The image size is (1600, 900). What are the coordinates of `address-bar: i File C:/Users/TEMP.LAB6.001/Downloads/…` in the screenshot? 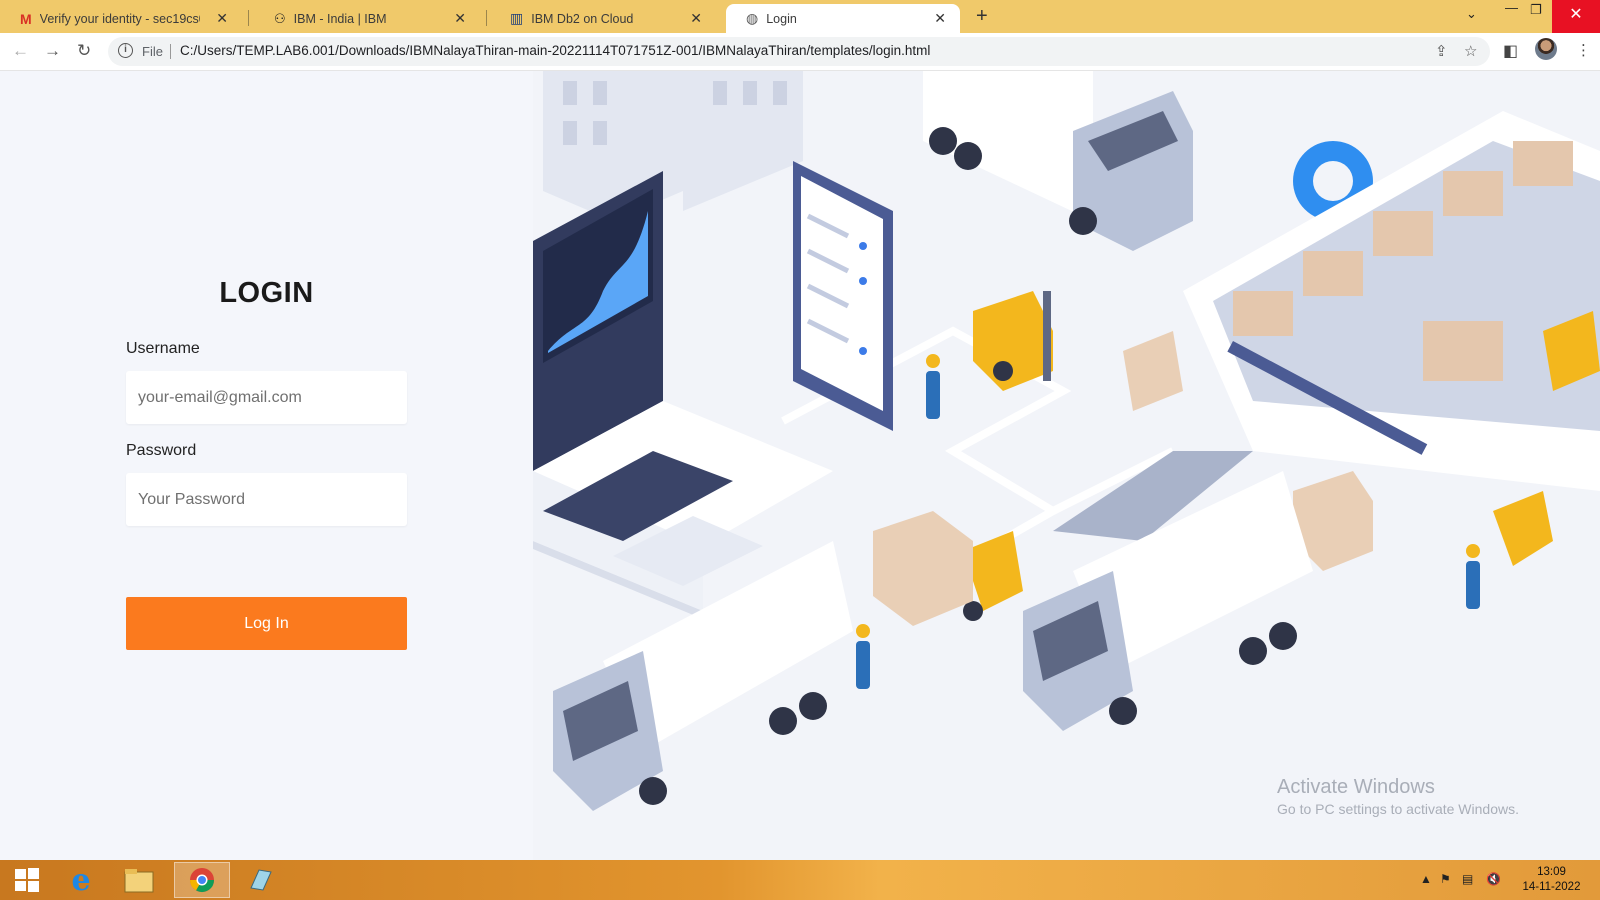 It's located at (799, 51).